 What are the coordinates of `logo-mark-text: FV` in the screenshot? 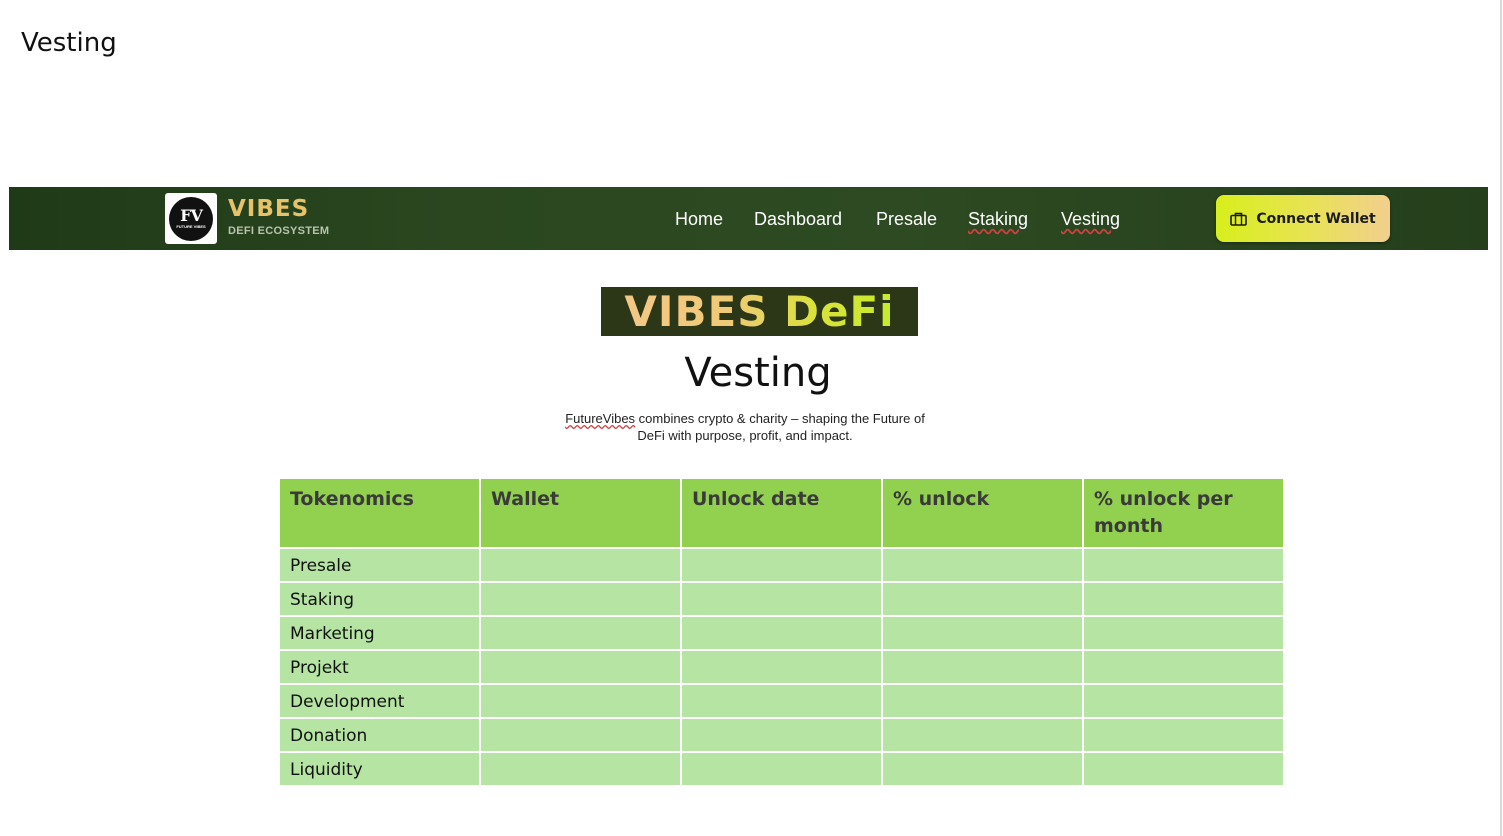 It's located at (191, 215).